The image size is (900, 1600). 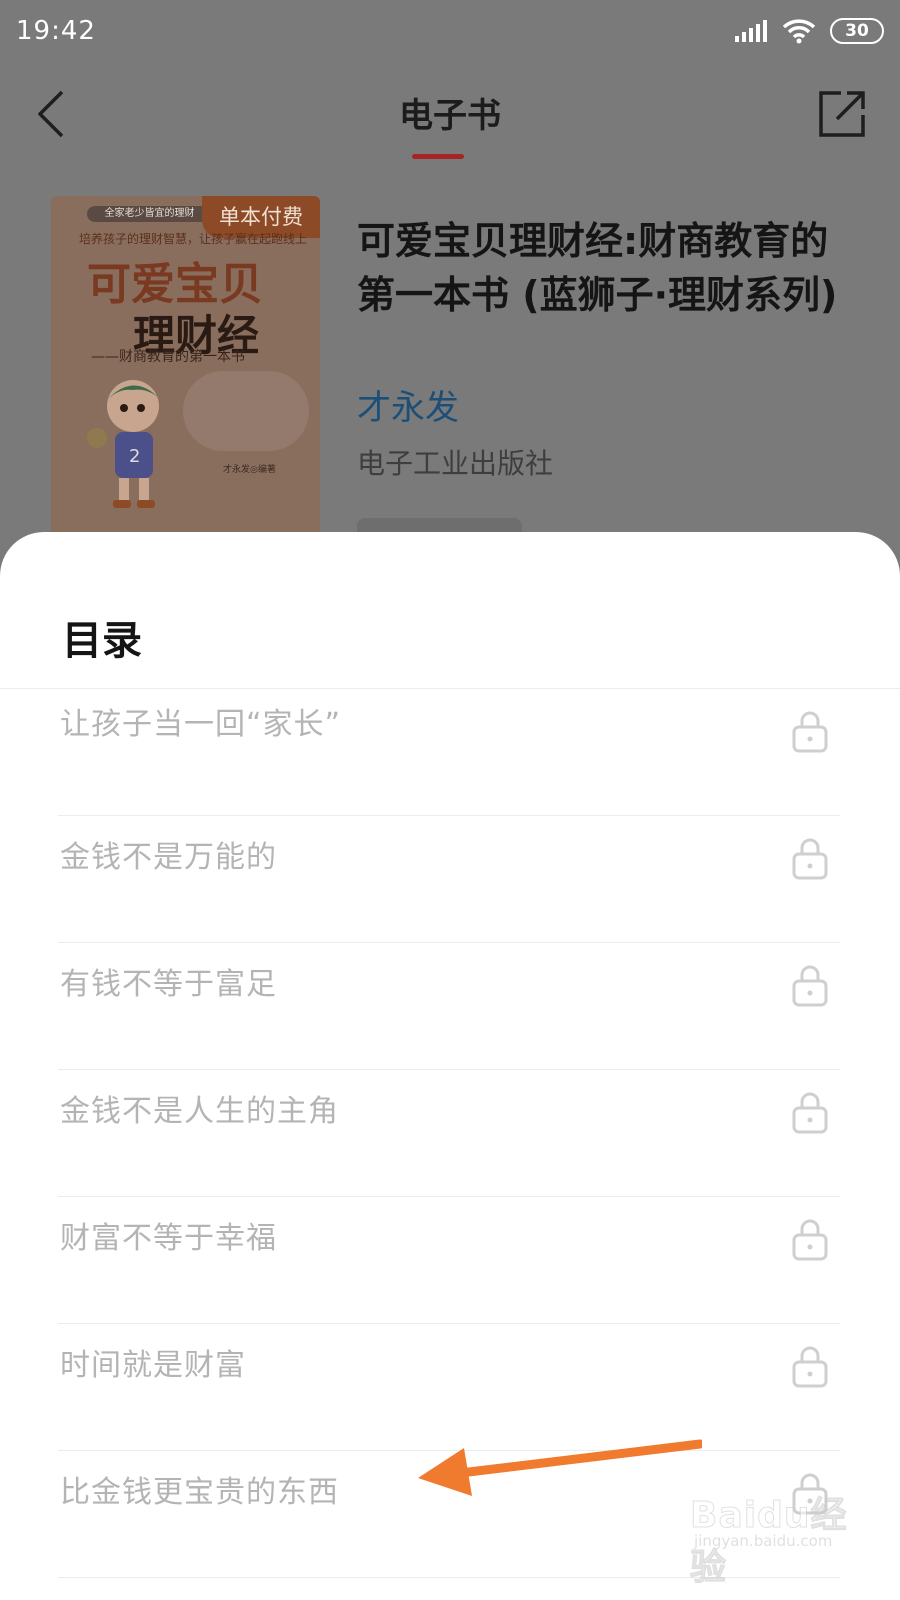 I want to click on svg-text: 2, so click(x=134, y=456).